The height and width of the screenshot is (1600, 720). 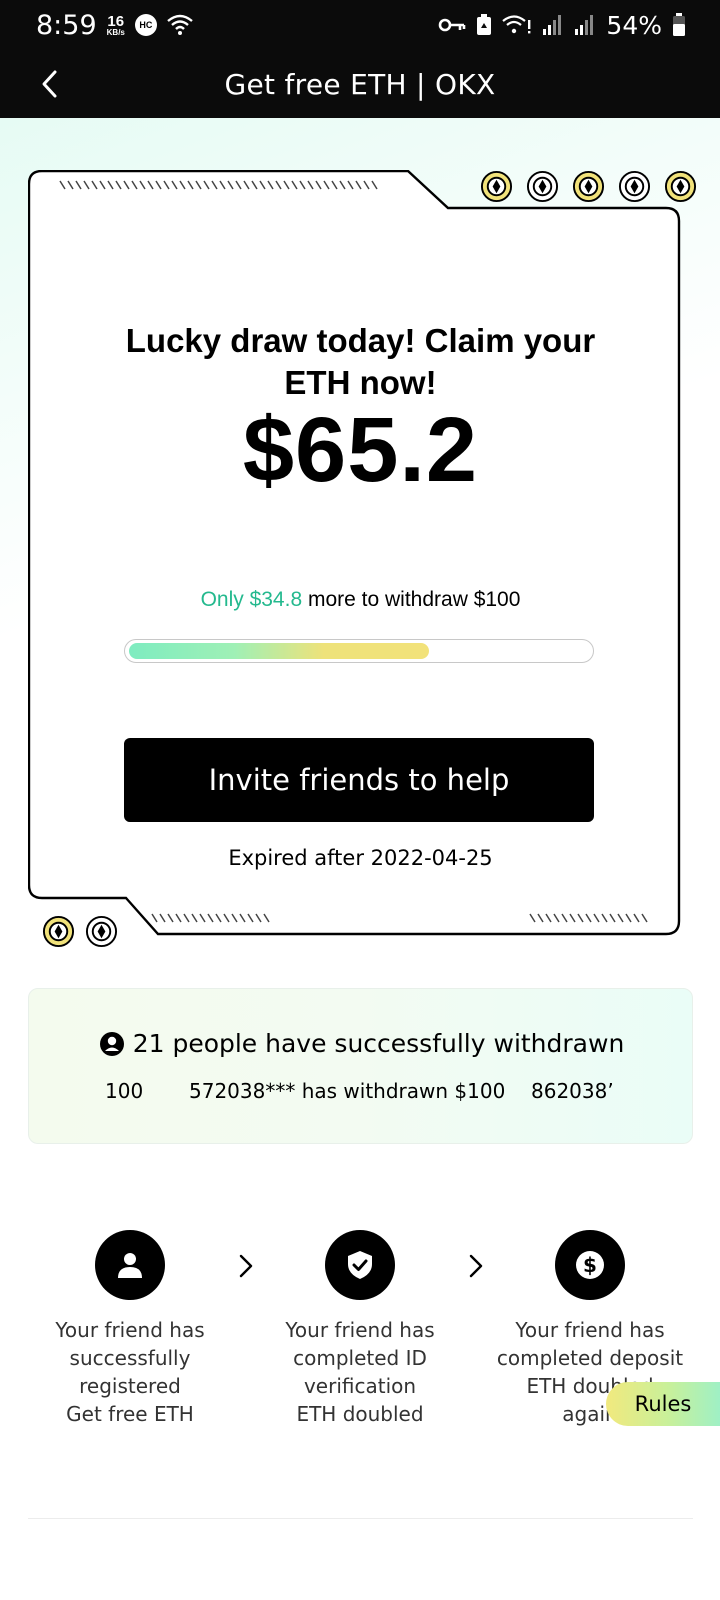 I want to click on ticker-item: 862038’, so click(x=572, y=1091).